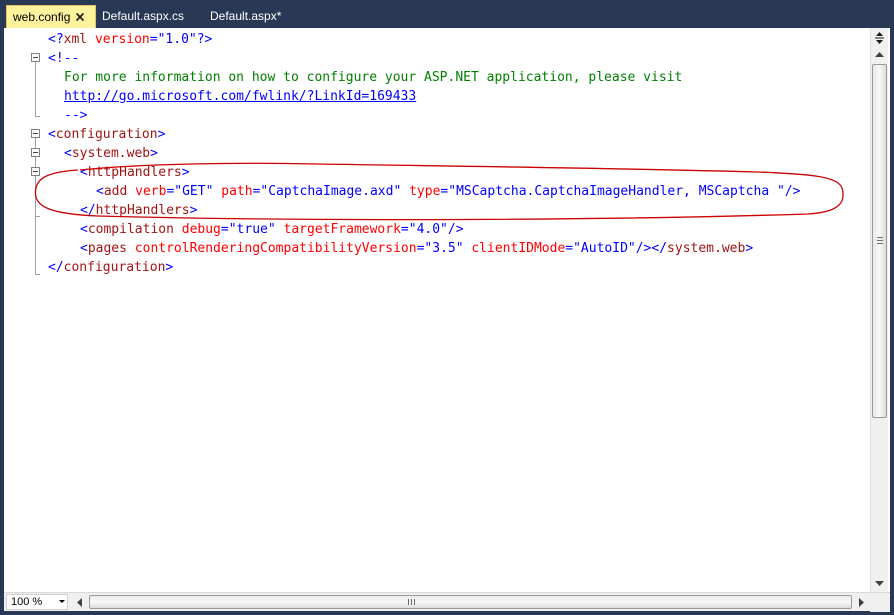 The height and width of the screenshot is (615, 894). I want to click on code-line-5: -->, so click(76, 115).